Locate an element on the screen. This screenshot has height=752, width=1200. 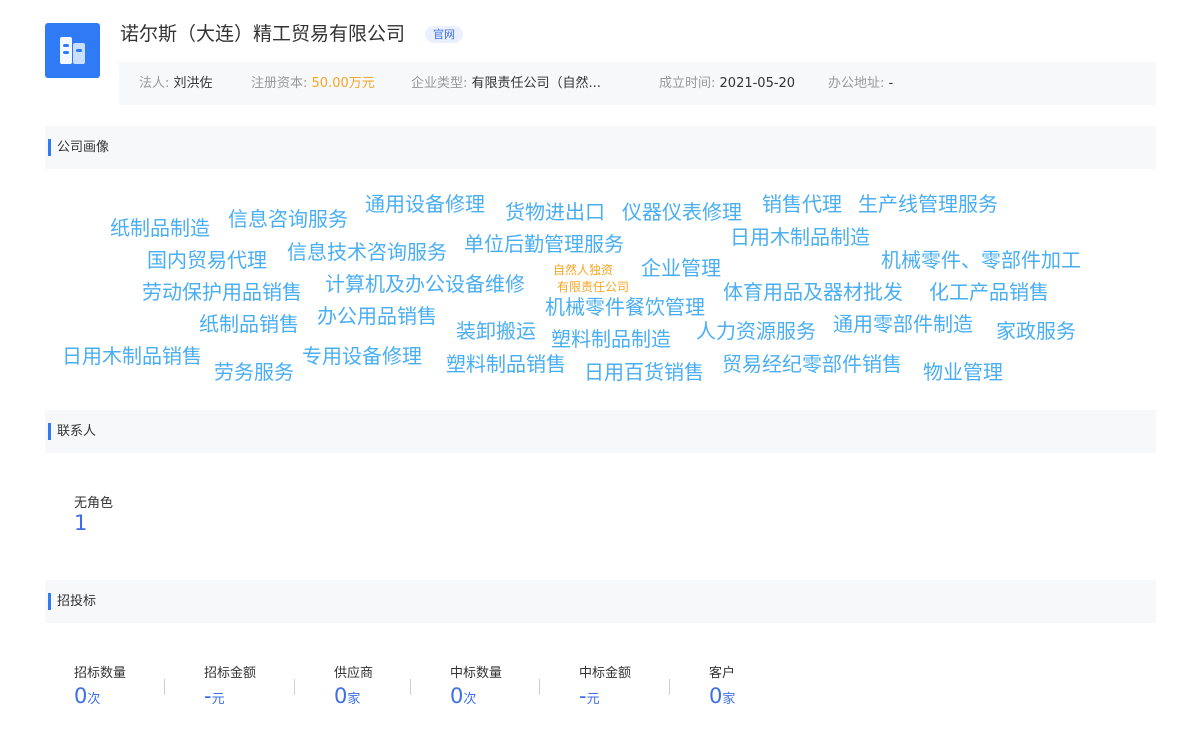
cloud-word: 专用设备修理 is located at coordinates (362, 356).